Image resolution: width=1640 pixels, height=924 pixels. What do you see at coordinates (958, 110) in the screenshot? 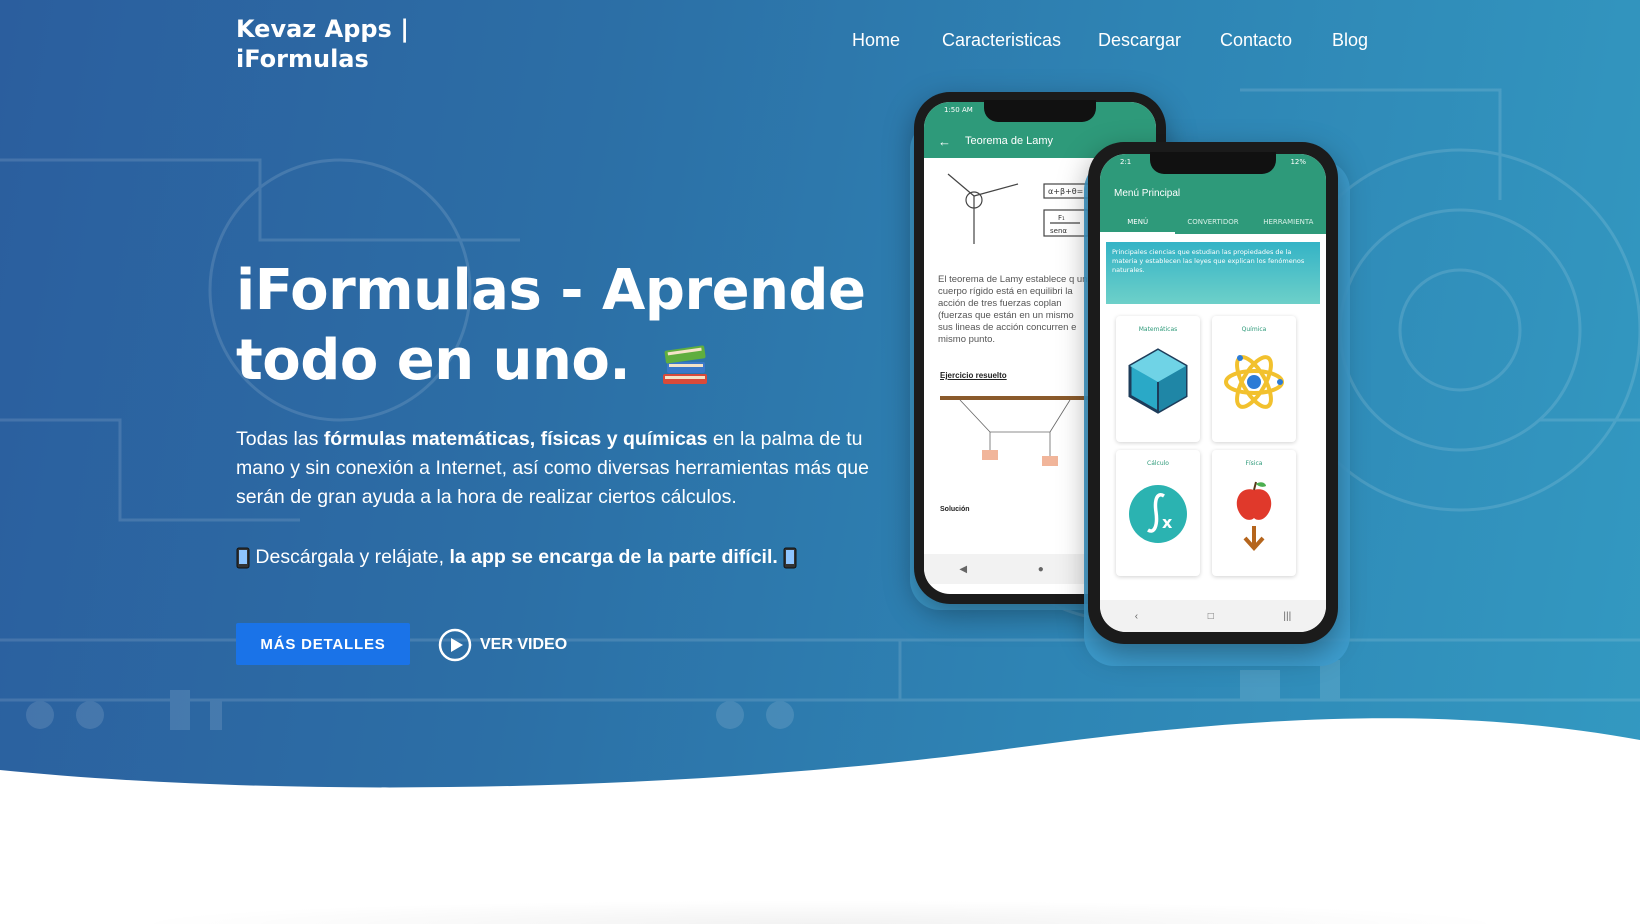
I see `status-time: 1:50 AM` at bounding box center [958, 110].